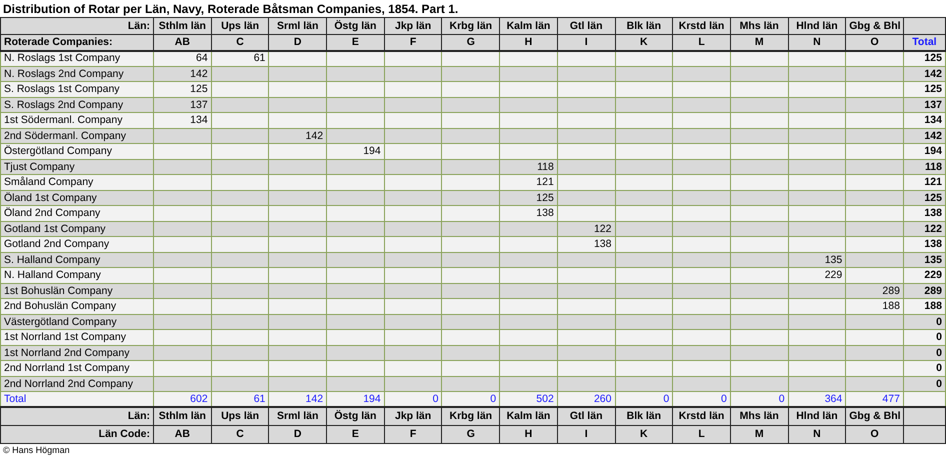  What do you see at coordinates (924, 275) in the screenshot?
I see `total-cell: 229` at bounding box center [924, 275].